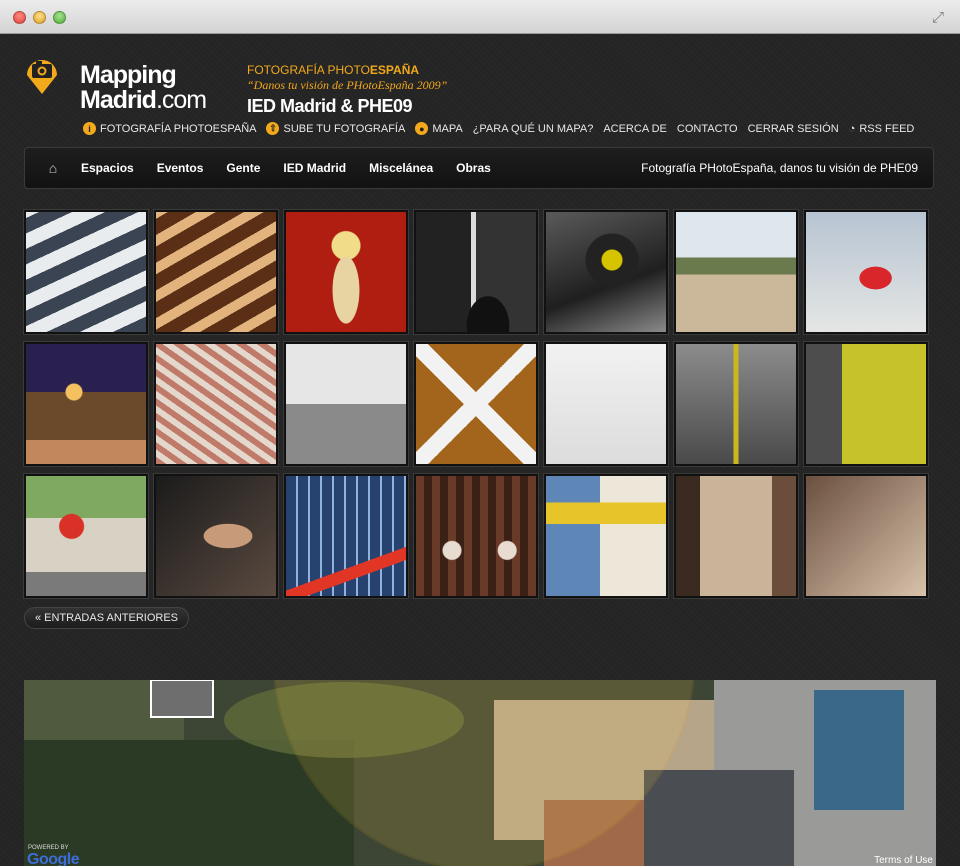 This screenshot has height=866, width=960. Describe the element at coordinates (128, 75) in the screenshot. I see `logo-line1: Mapping` at that location.